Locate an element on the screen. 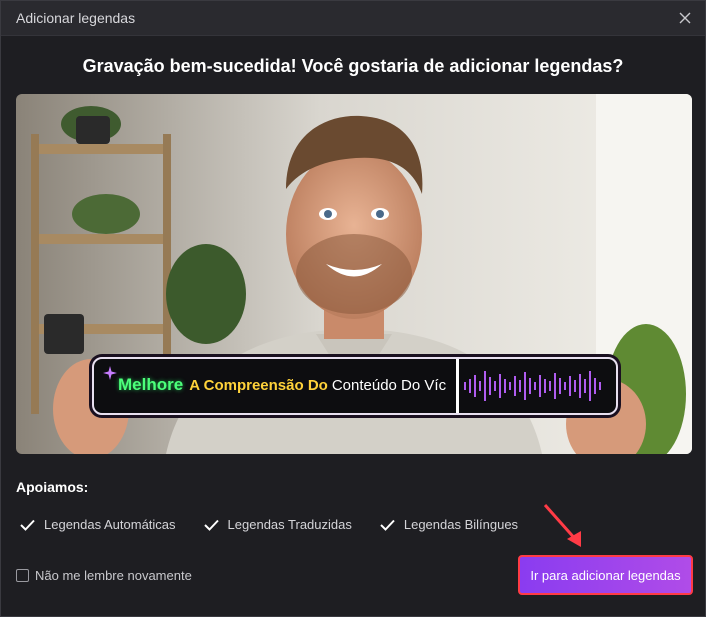 The width and height of the screenshot is (706, 617). dont-remind-checkbox: Não me lembre novamente is located at coordinates (104, 575).